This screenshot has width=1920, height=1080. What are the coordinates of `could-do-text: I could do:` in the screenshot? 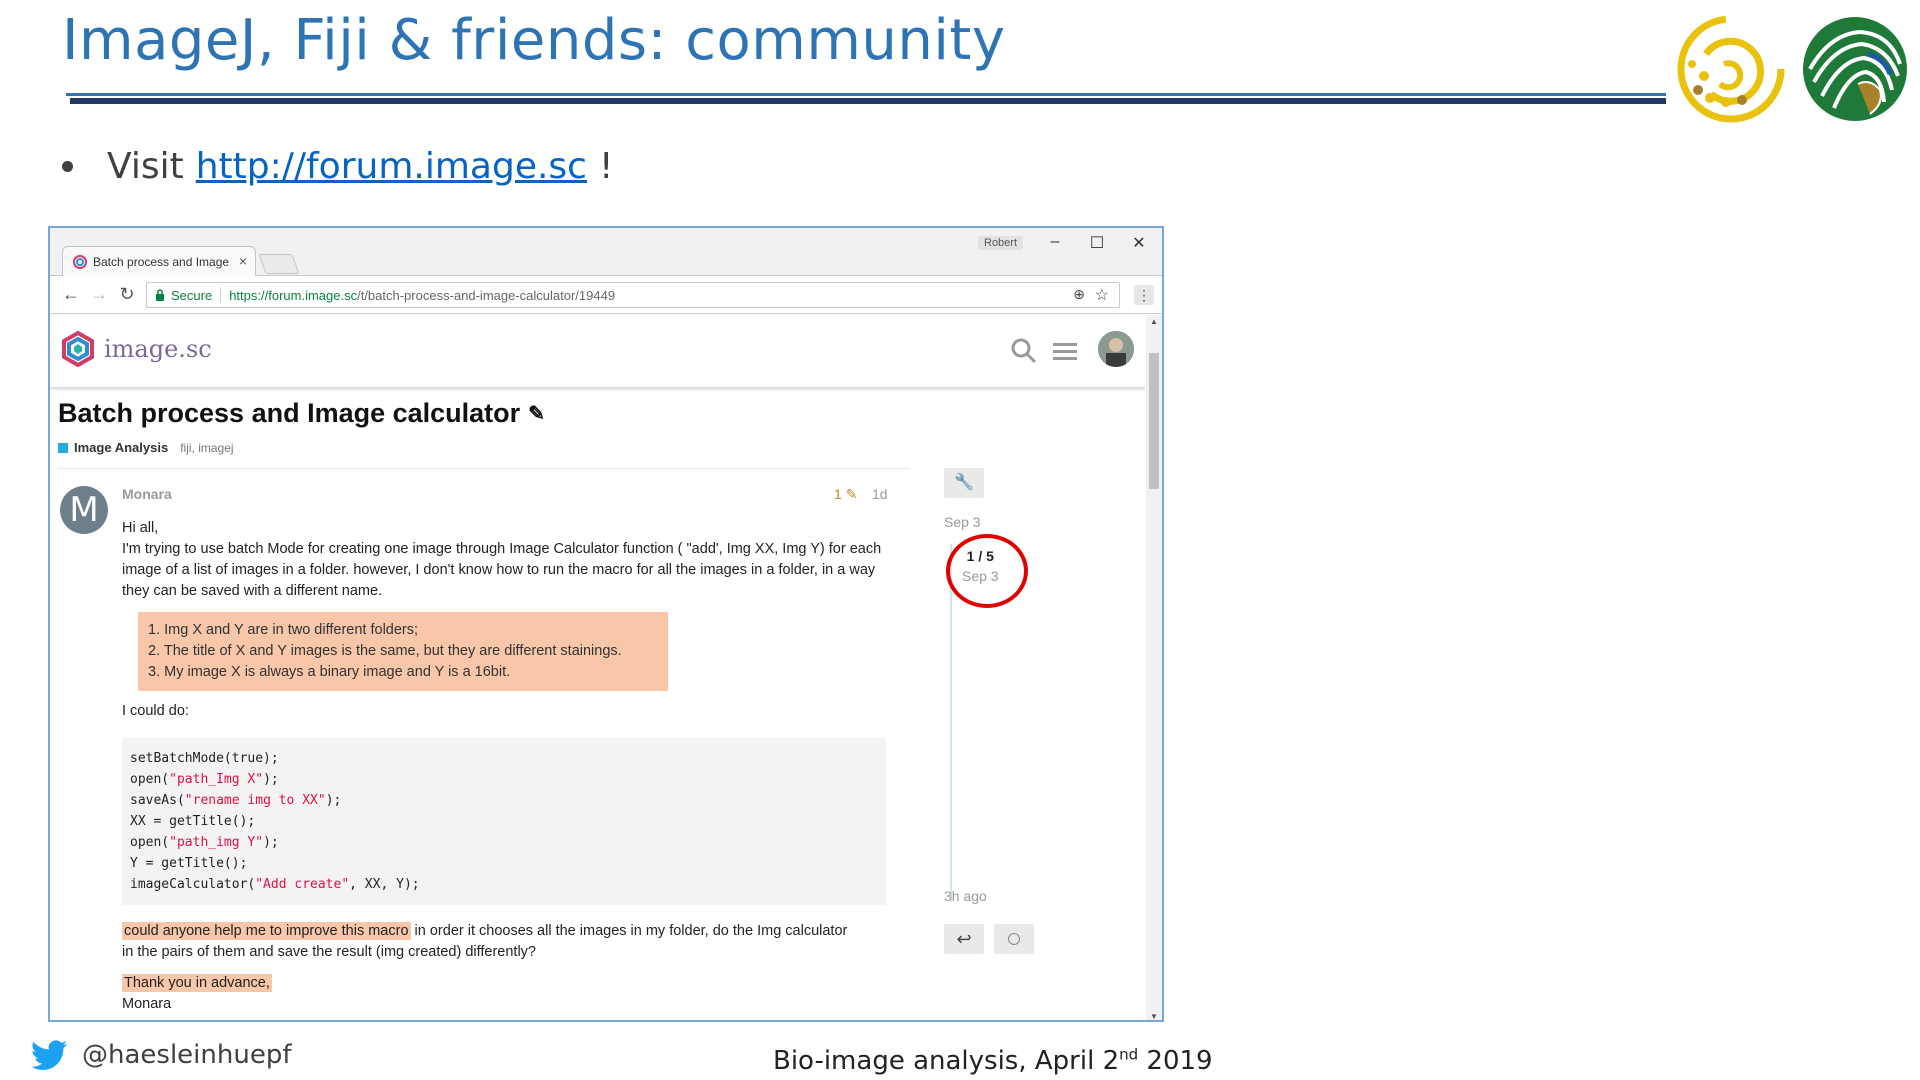 It's located at (155, 711).